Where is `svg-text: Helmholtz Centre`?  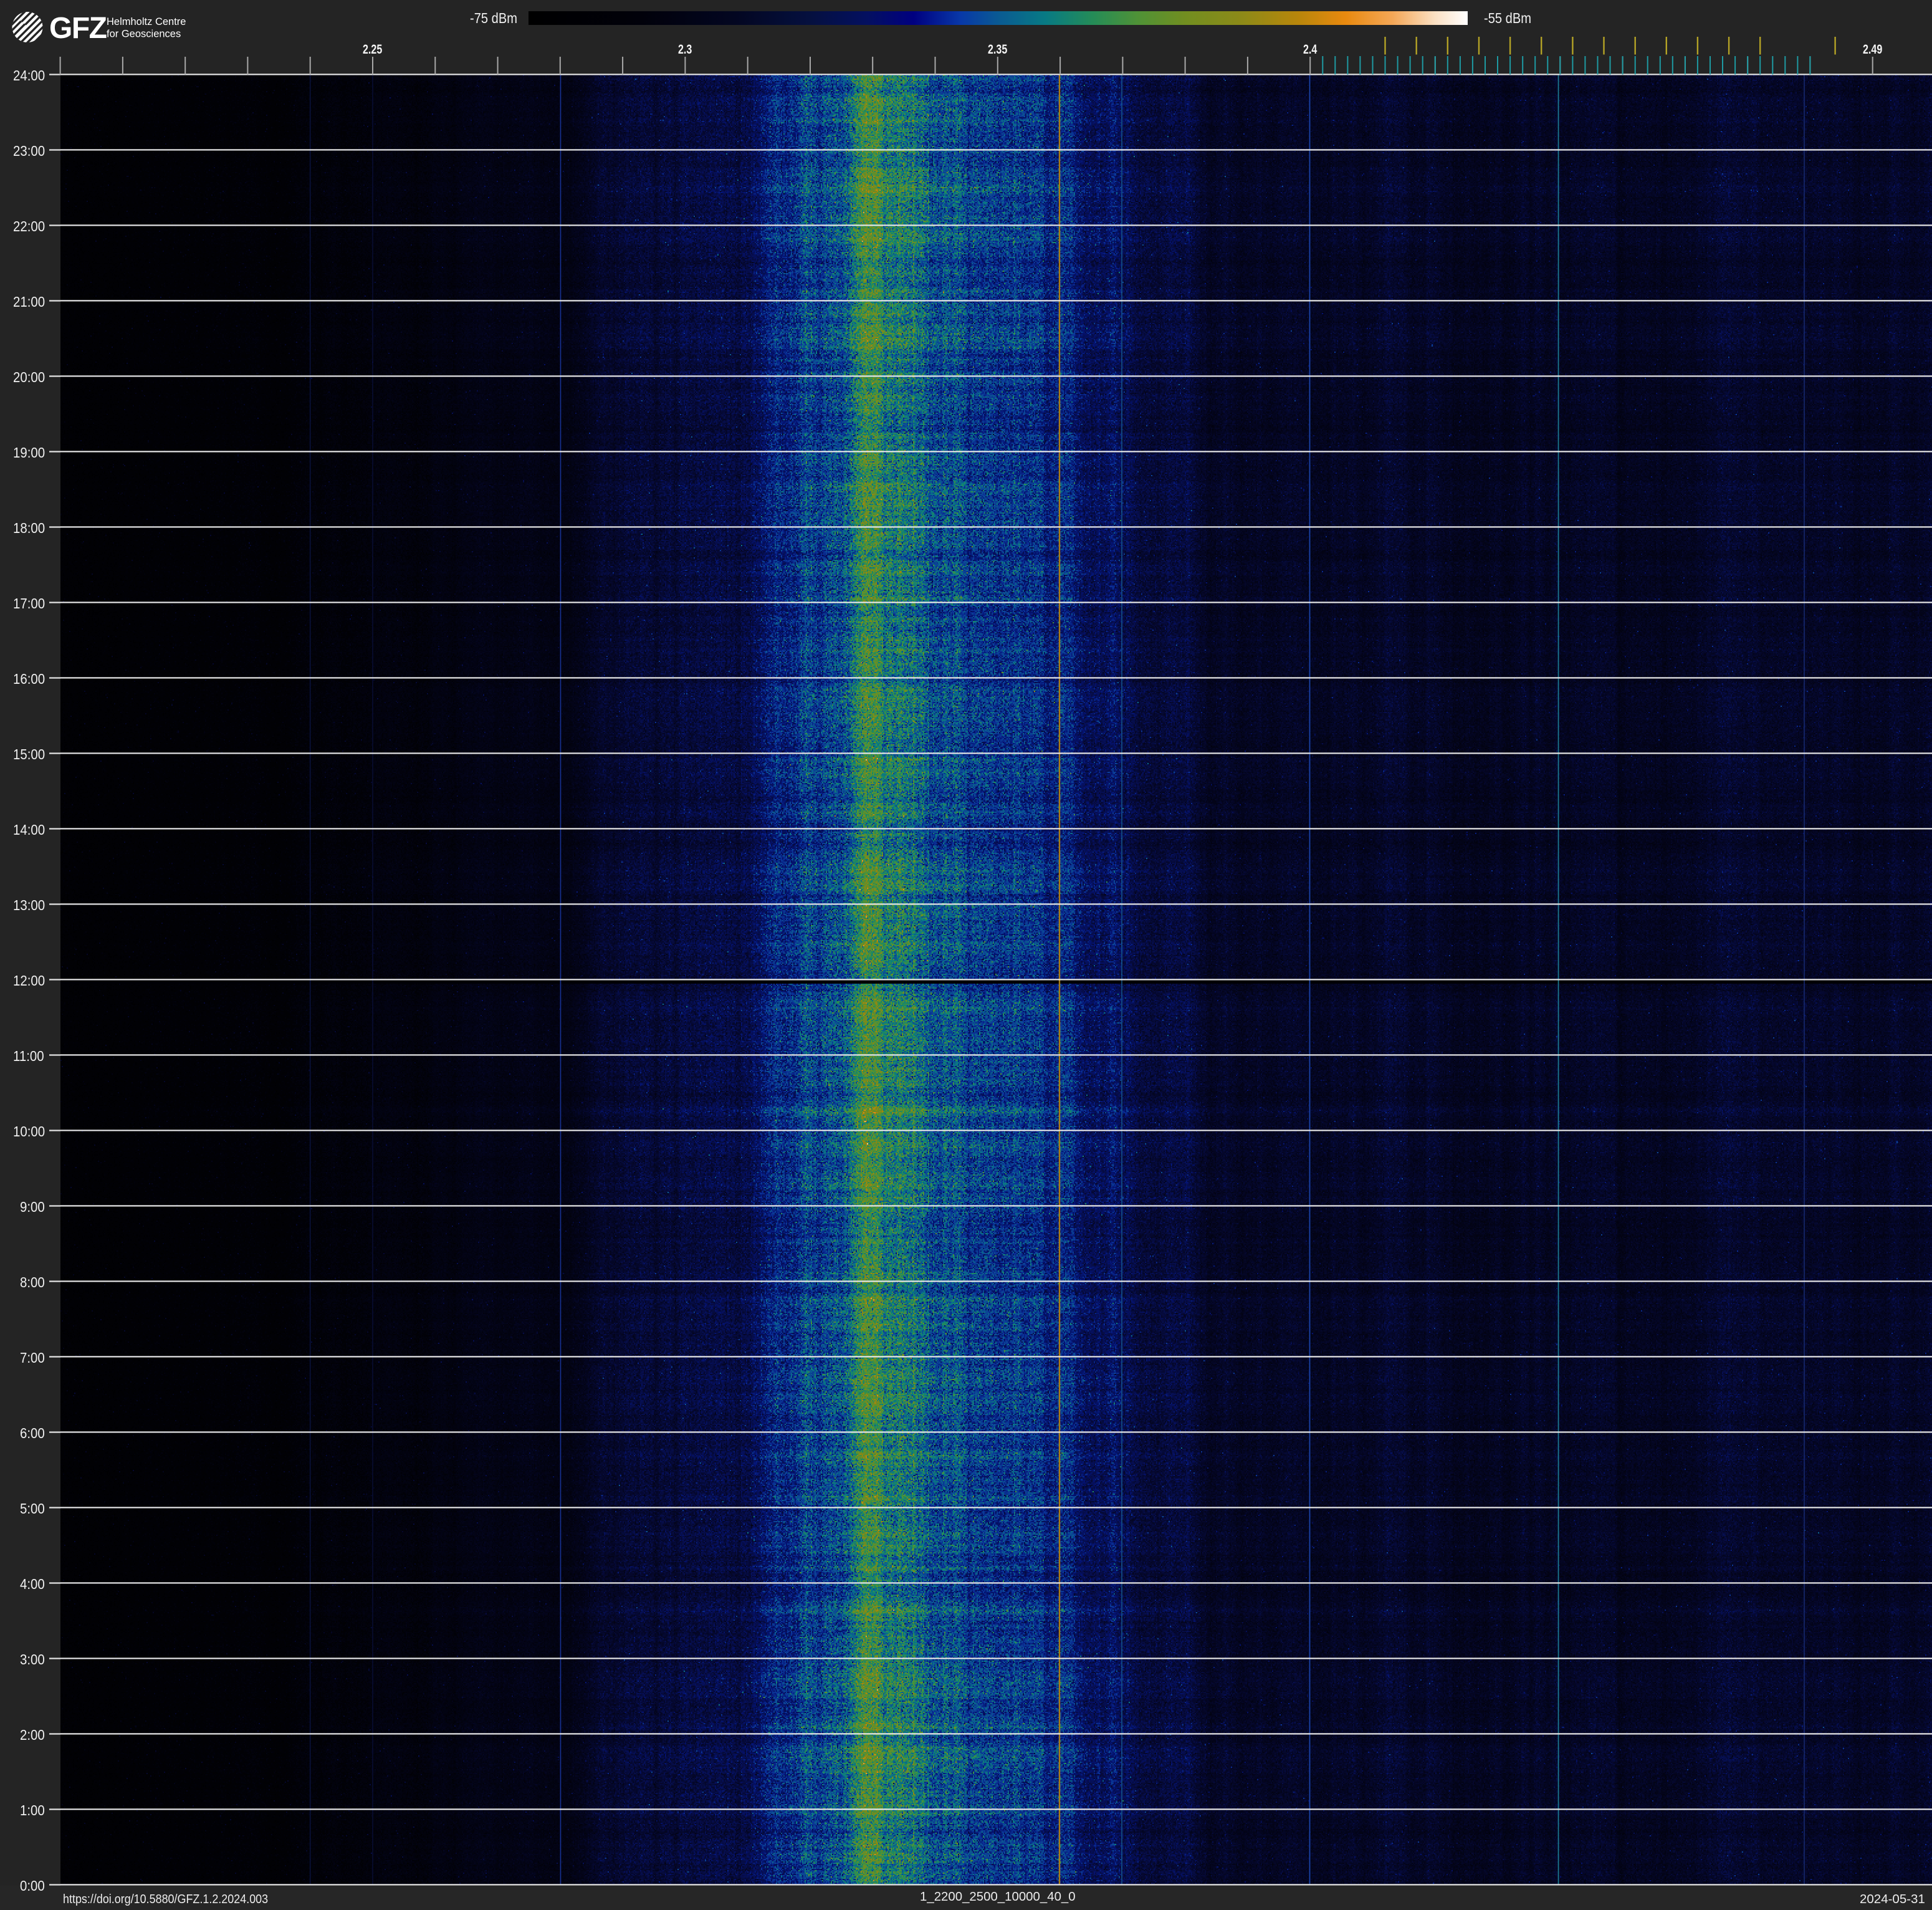 svg-text: Helmholtz Centre is located at coordinates (146, 21).